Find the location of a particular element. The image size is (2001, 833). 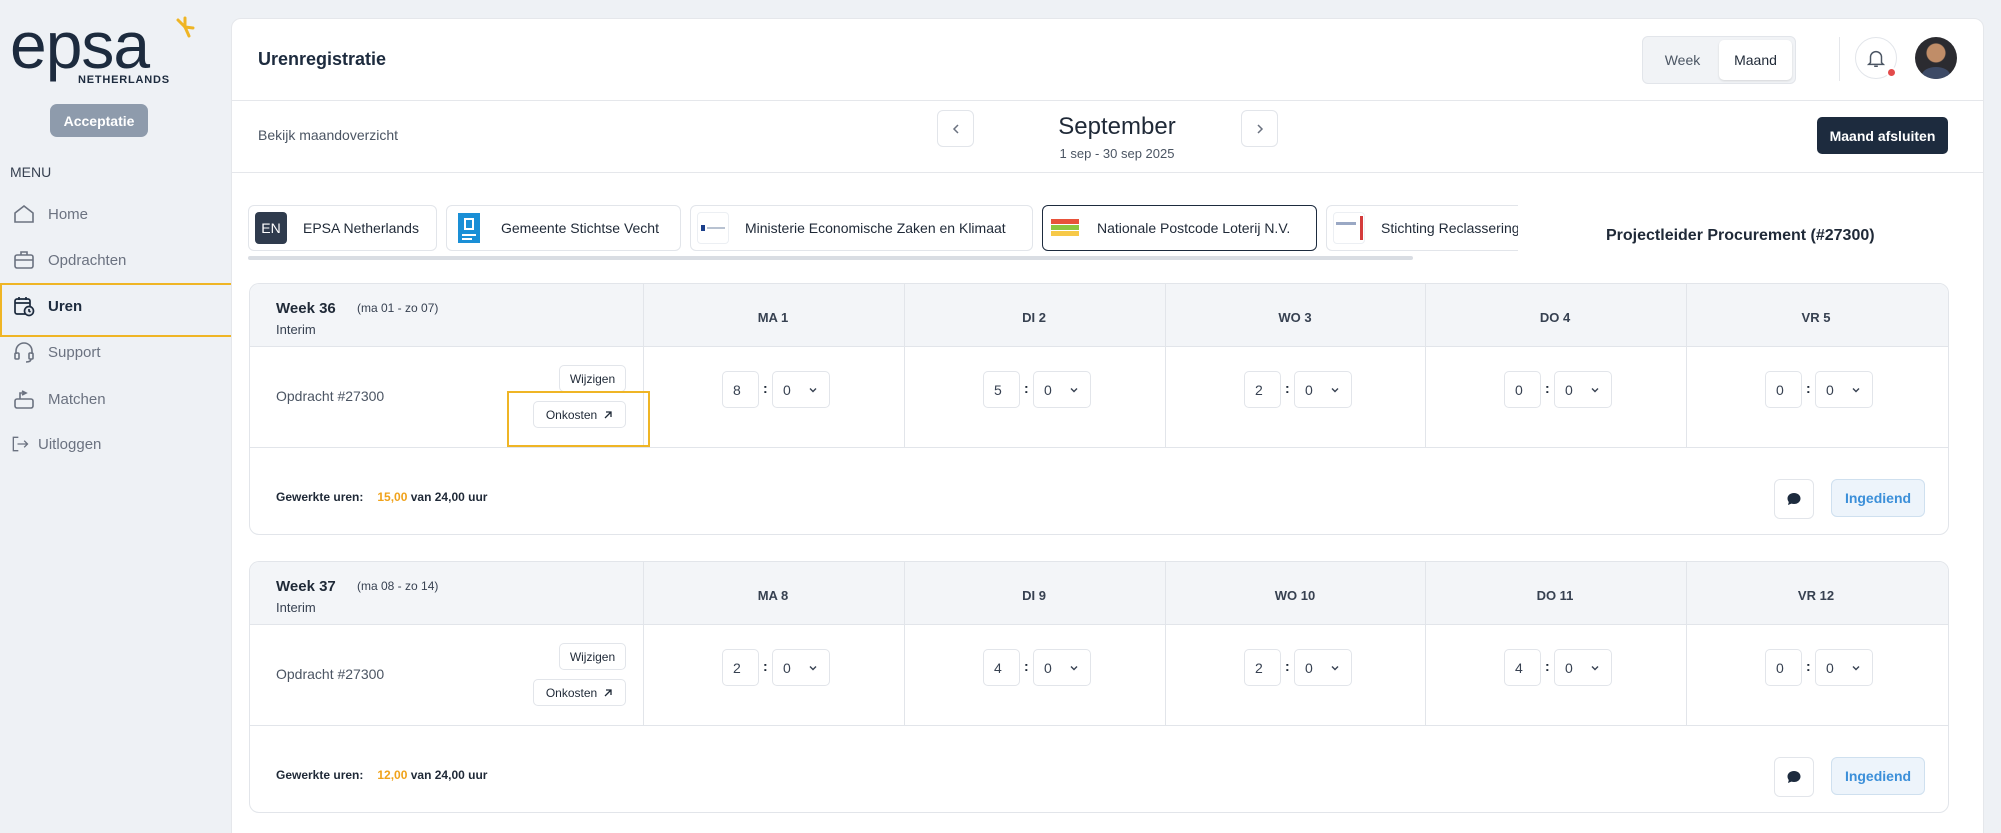

client-tab: Stichting Reclassering Nederland is located at coordinates (1422, 228).